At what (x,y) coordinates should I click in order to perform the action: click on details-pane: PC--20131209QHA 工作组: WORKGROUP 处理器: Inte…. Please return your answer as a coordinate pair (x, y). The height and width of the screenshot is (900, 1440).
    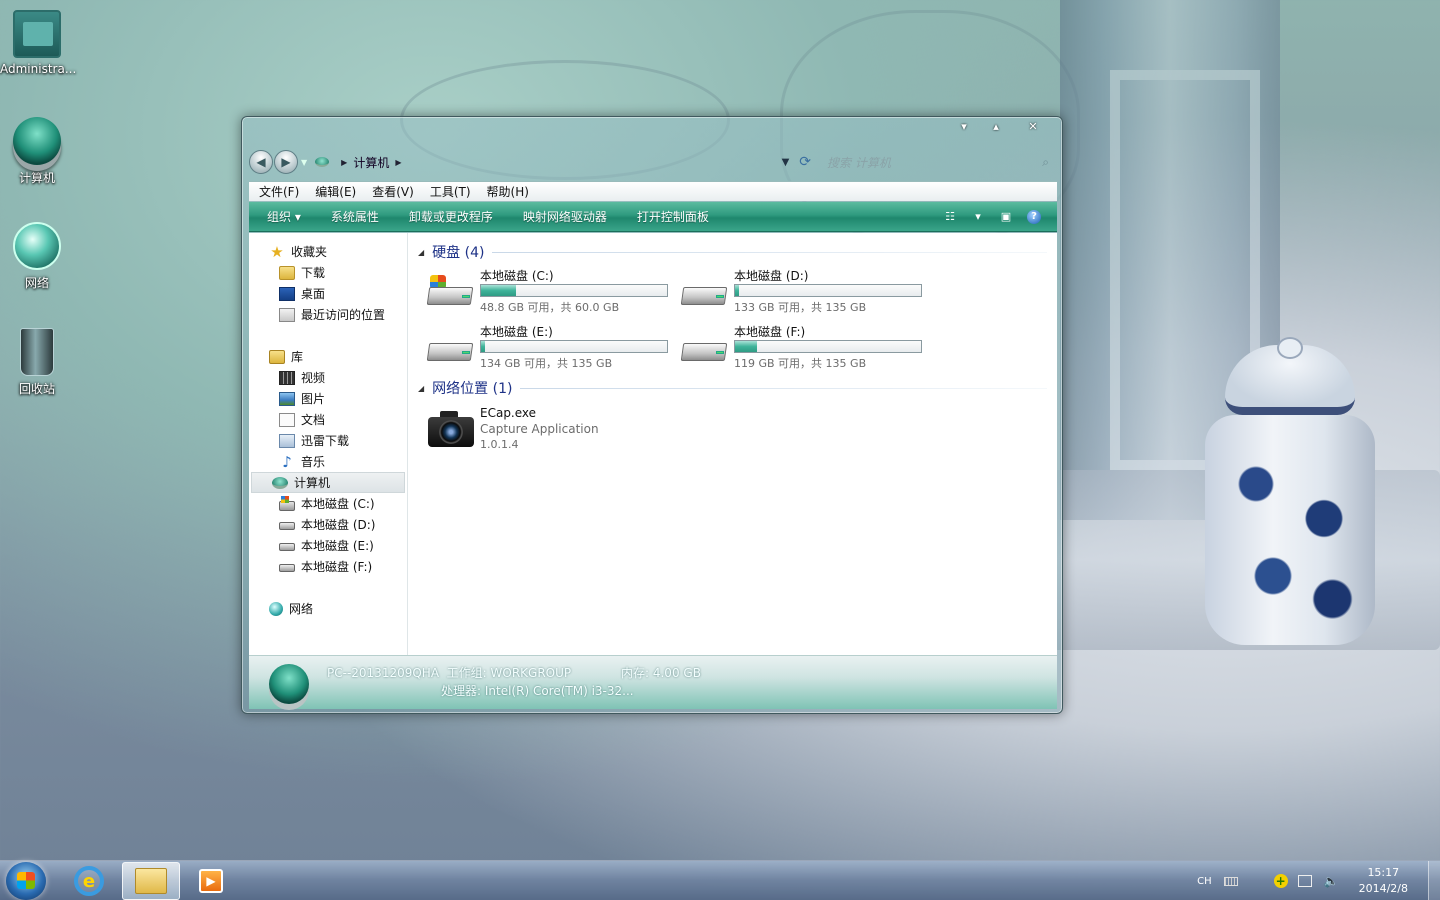
    Looking at the image, I should click on (653, 682).